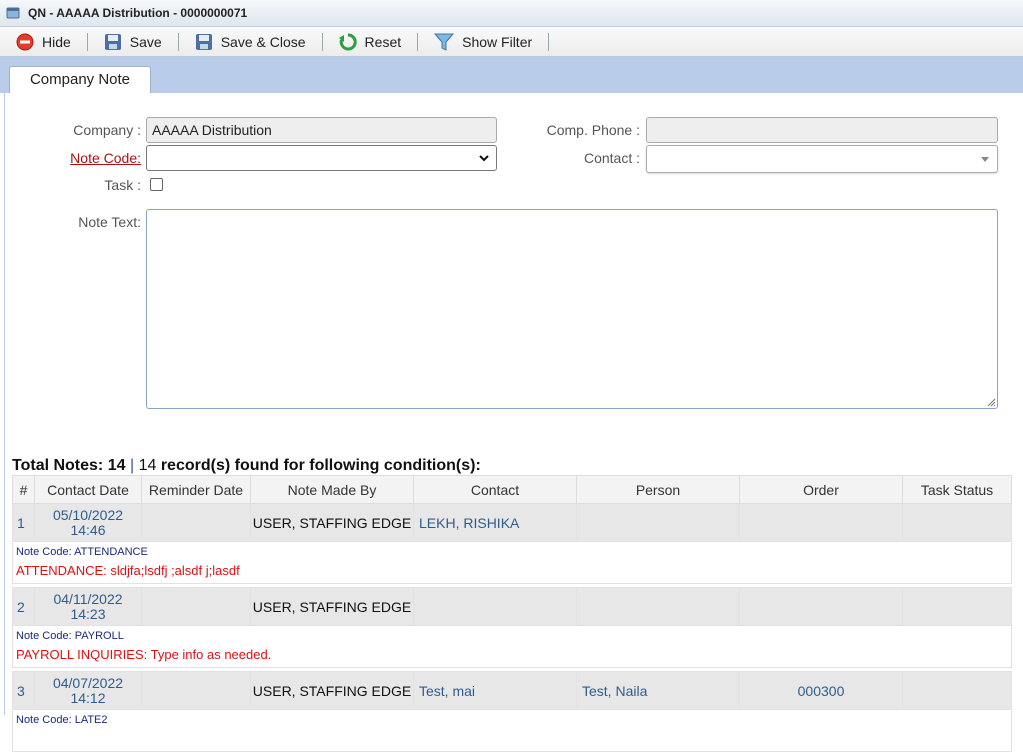 This screenshot has height=752, width=1023. Describe the element at coordinates (821, 489) in the screenshot. I see `col-header-order: Order` at that location.